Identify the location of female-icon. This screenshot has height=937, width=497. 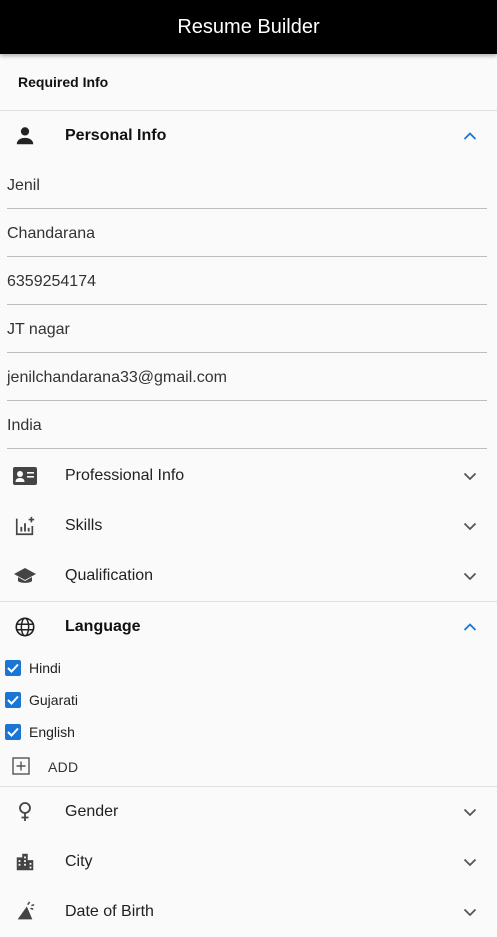
(25, 812).